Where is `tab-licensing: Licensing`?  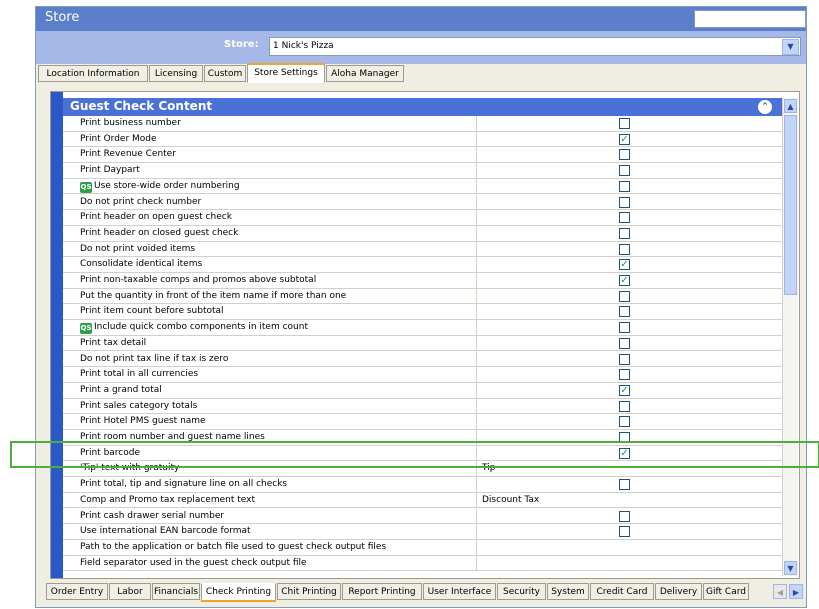
tab-licensing: Licensing is located at coordinates (176, 73).